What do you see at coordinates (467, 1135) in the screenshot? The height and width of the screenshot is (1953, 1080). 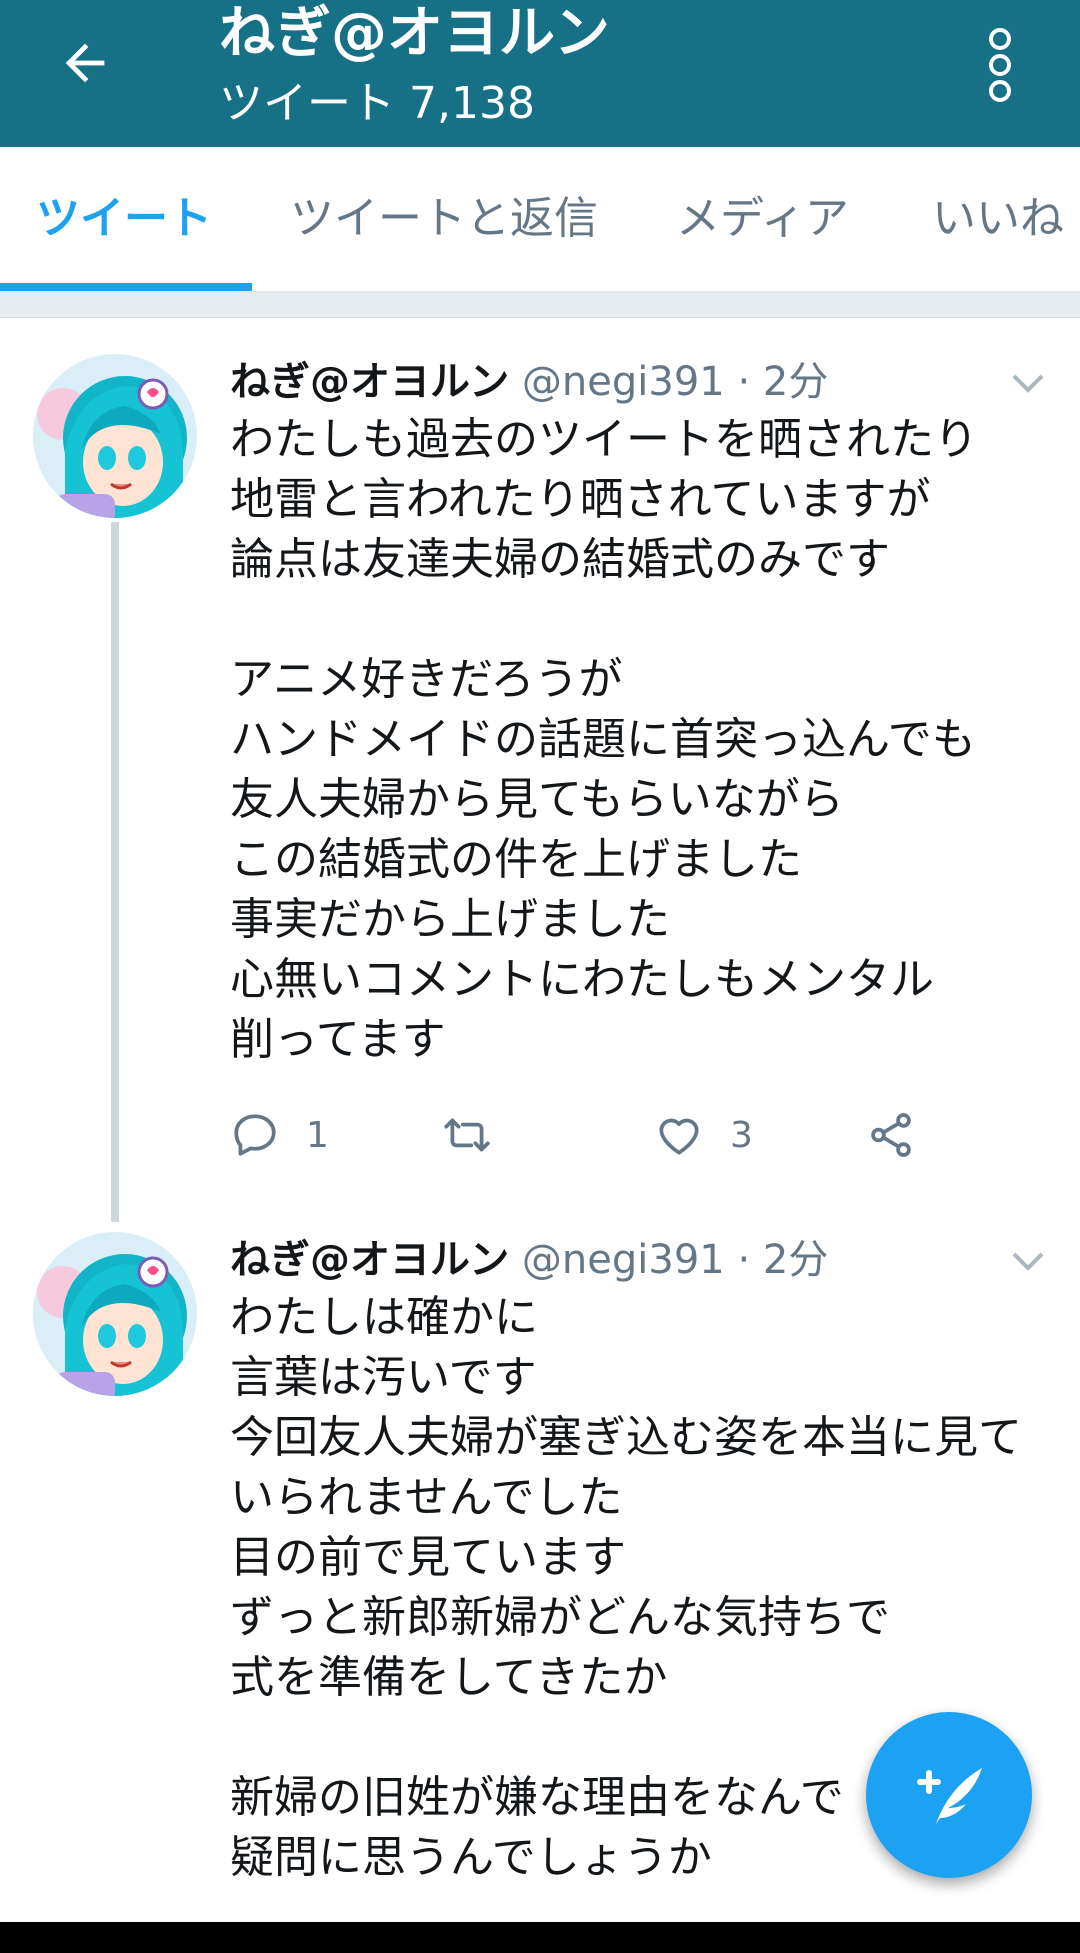 I see `retweet-icon` at bounding box center [467, 1135].